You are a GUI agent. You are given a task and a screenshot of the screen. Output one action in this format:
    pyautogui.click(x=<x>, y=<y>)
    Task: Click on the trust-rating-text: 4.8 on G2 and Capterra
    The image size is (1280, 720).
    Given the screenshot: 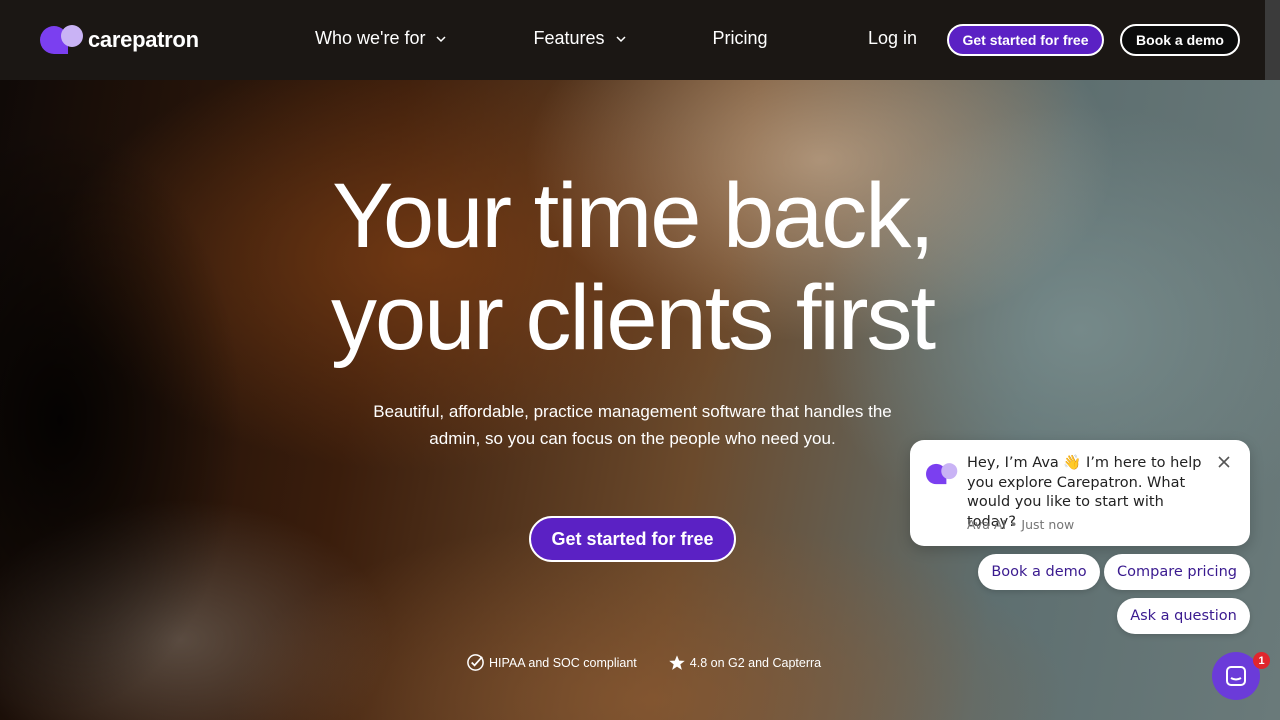 What is the action you would take?
    pyautogui.click(x=755, y=662)
    